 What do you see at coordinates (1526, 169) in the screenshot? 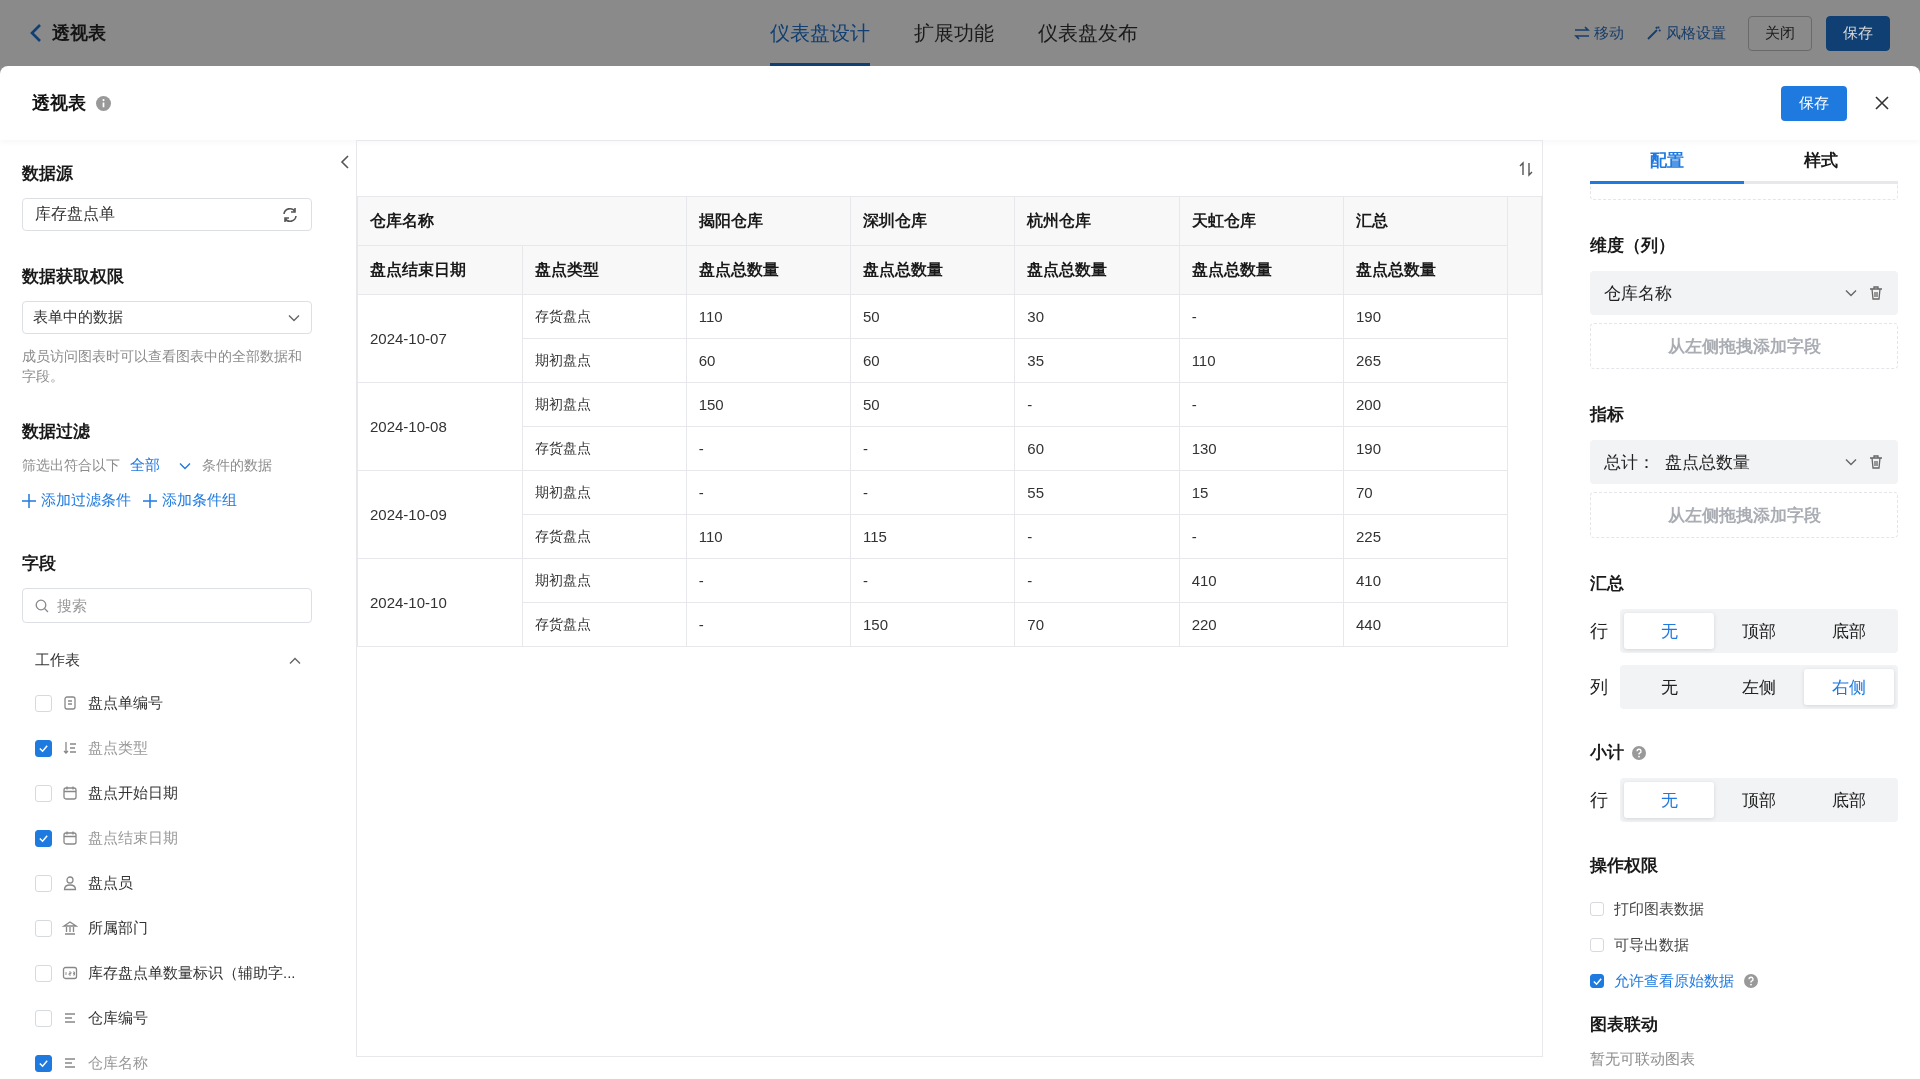
I see `swap-vertical-icon` at bounding box center [1526, 169].